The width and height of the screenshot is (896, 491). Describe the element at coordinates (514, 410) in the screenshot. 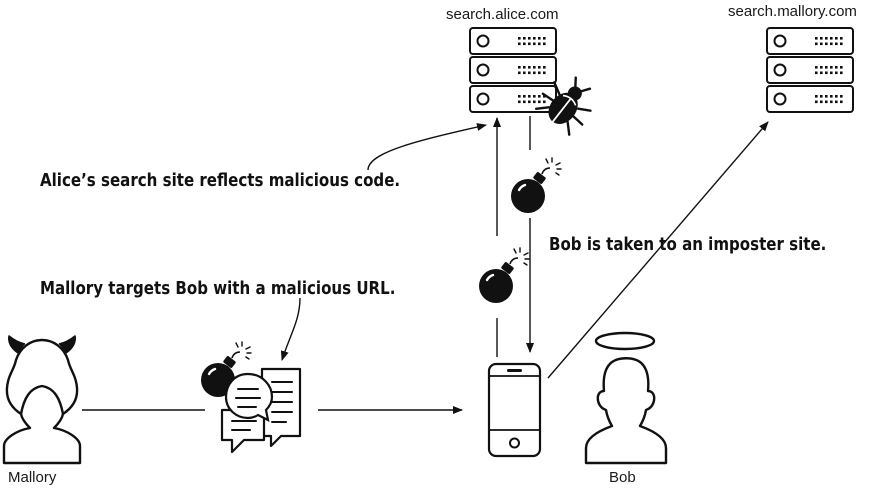

I see `smartphone-icon` at that location.